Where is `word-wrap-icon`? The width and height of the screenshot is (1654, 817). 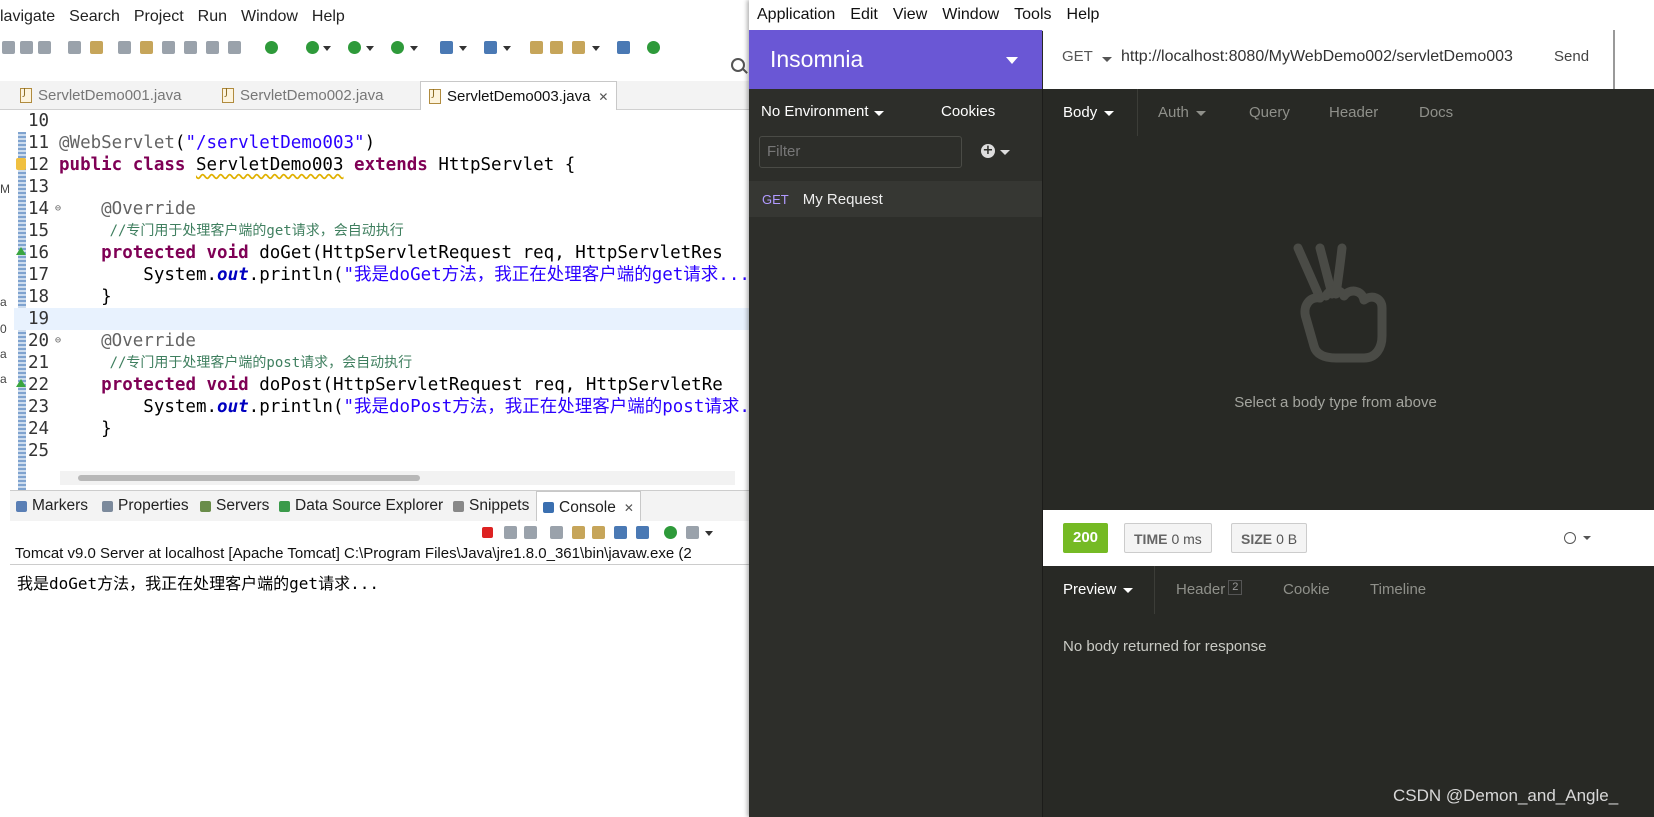 word-wrap-icon is located at coordinates (598, 532).